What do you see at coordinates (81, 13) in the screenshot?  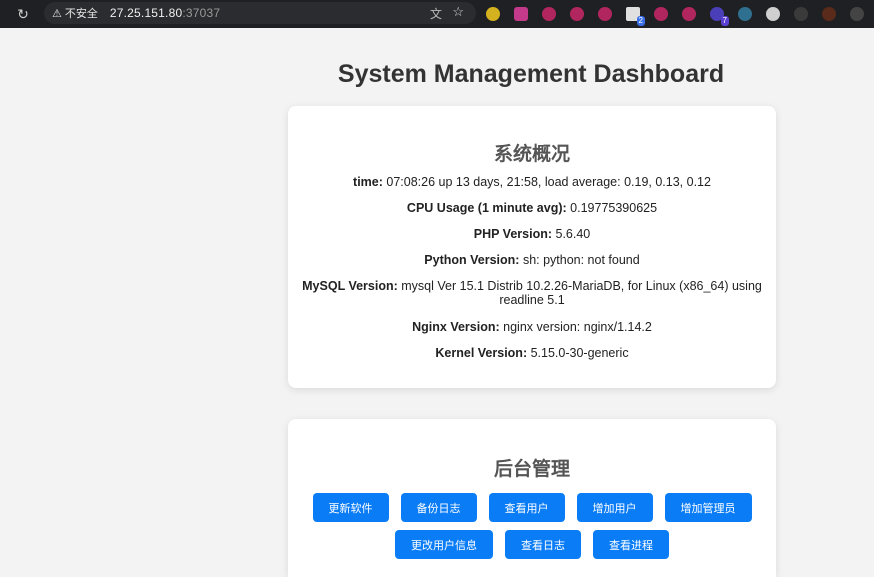 I see `security-label: 不安全` at bounding box center [81, 13].